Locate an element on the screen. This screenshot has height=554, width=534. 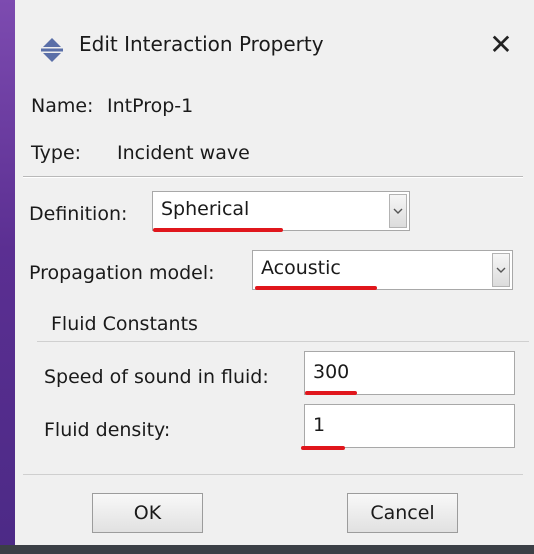
speed-of-sound-input: 300 is located at coordinates (409, 373).